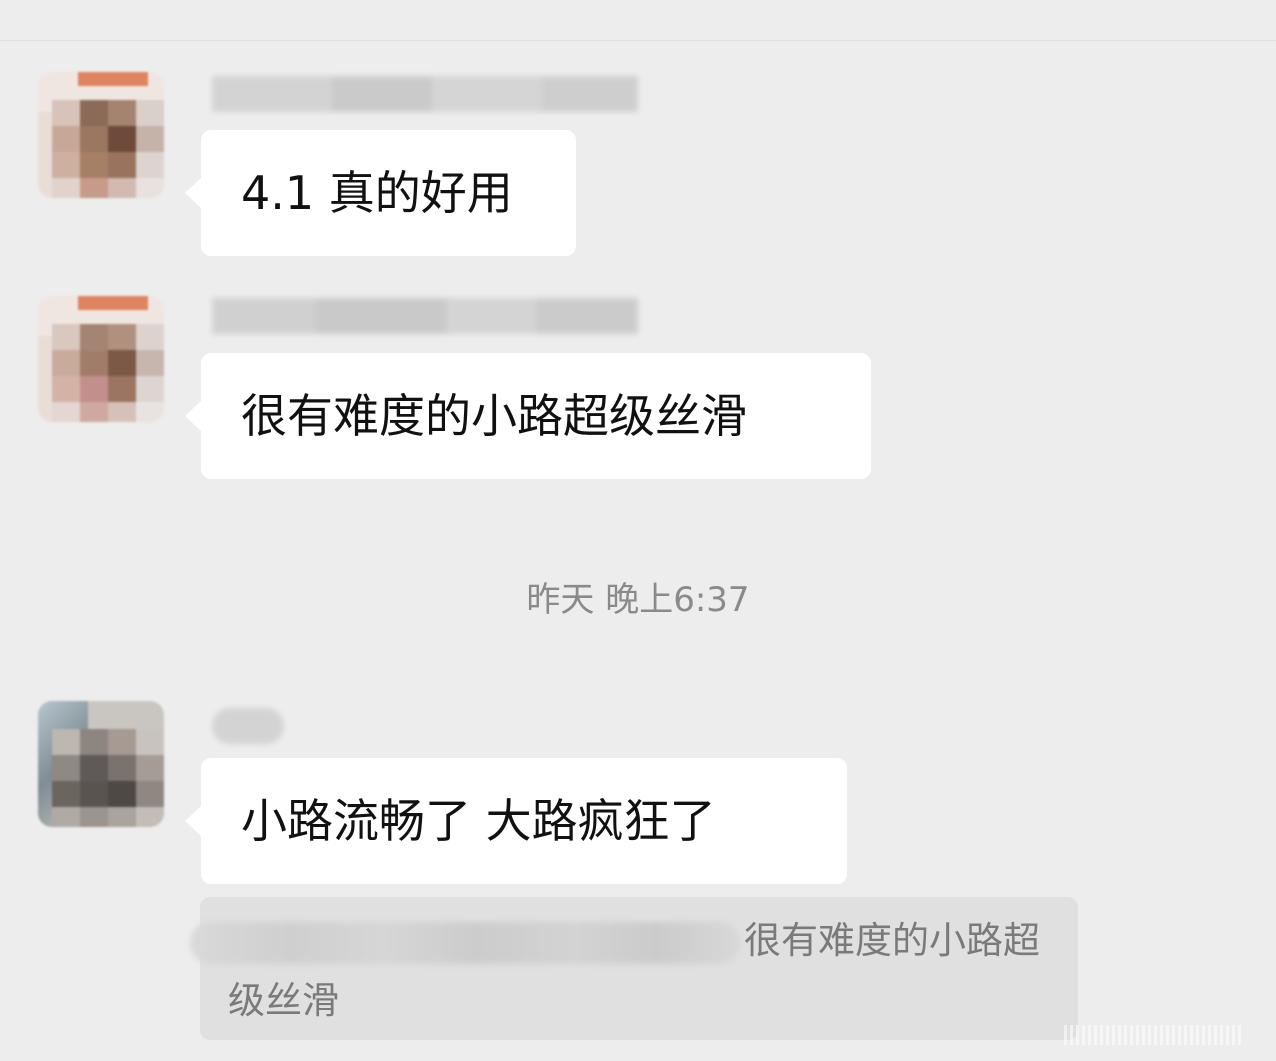 The image size is (1276, 1061). I want to click on quoted-sender-name, so click(465, 942).